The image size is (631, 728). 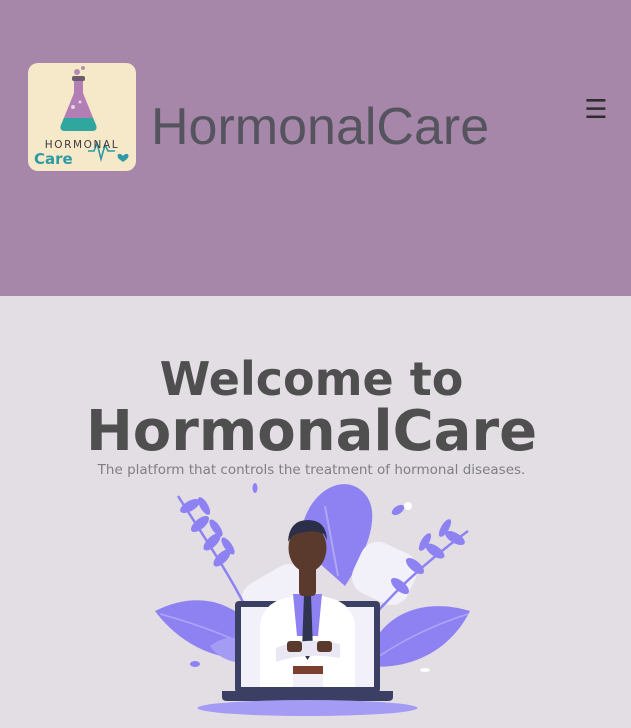 What do you see at coordinates (53, 159) in the screenshot?
I see `logo-subtitle: Care` at bounding box center [53, 159].